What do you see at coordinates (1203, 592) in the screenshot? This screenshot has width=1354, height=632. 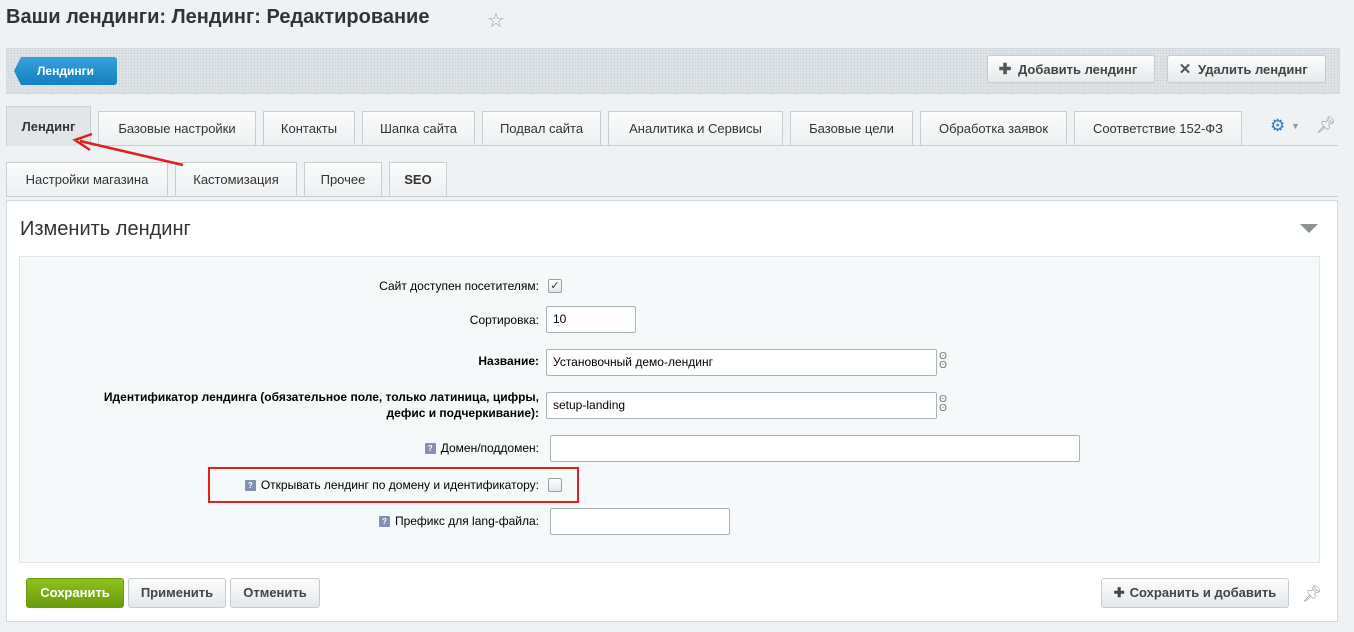 I see `save-and-add-label: Сохранить и добавить` at bounding box center [1203, 592].